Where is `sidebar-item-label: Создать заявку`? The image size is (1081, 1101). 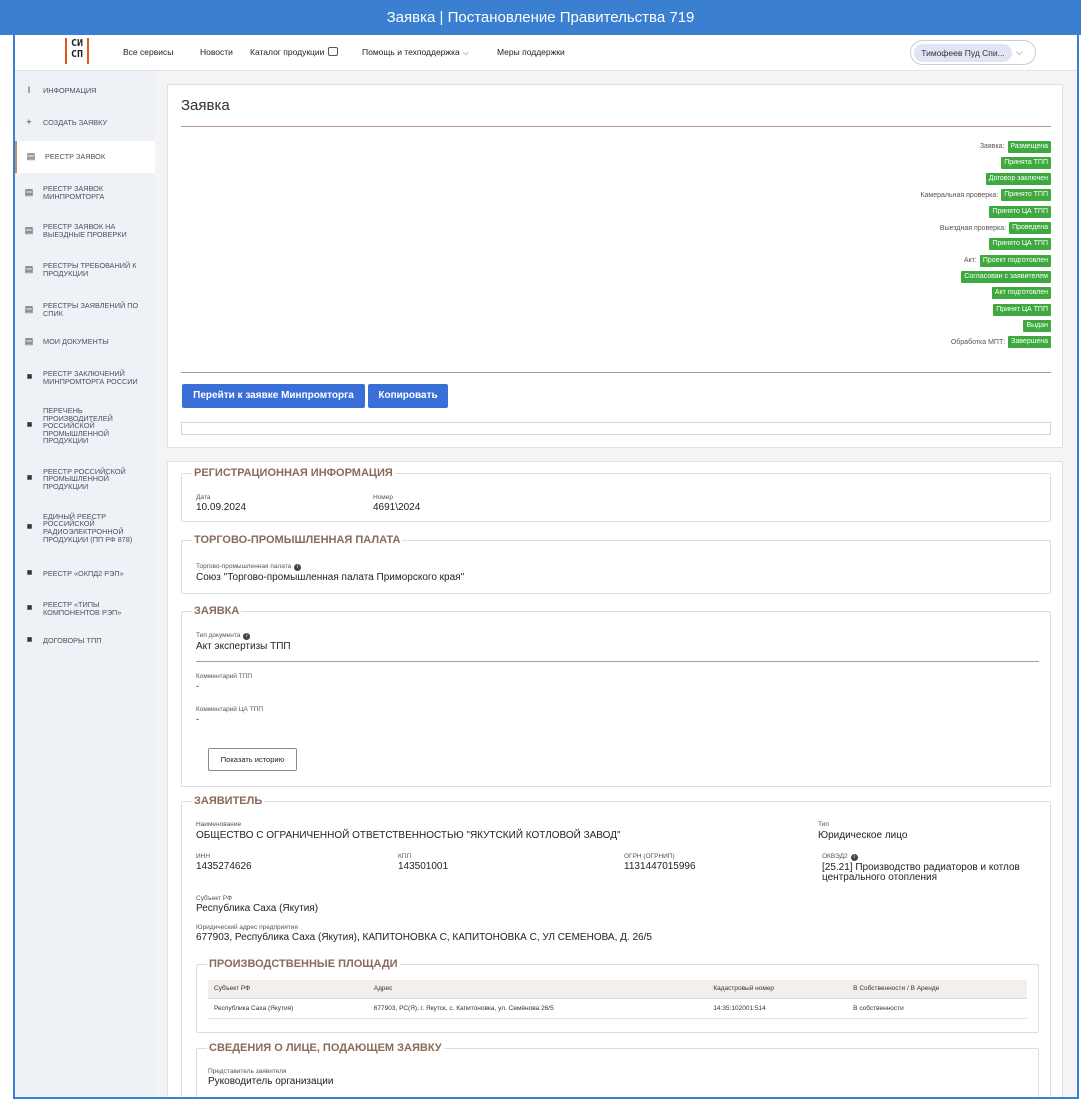 sidebar-item-label: Создать заявку is located at coordinates (75, 123).